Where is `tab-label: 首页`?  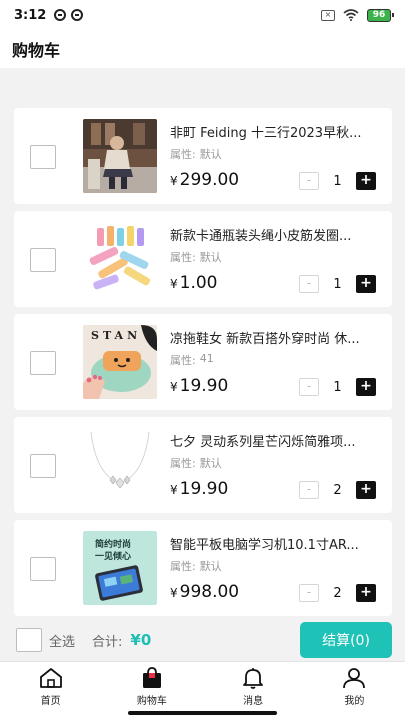
tab-label: 首页 is located at coordinates (50, 701).